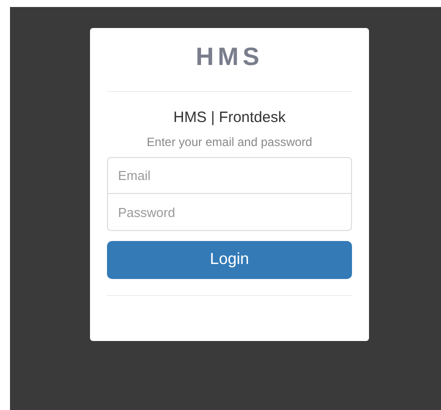 The height and width of the screenshot is (410, 441). I want to click on login-subtitle: Enter your email and password, so click(229, 142).